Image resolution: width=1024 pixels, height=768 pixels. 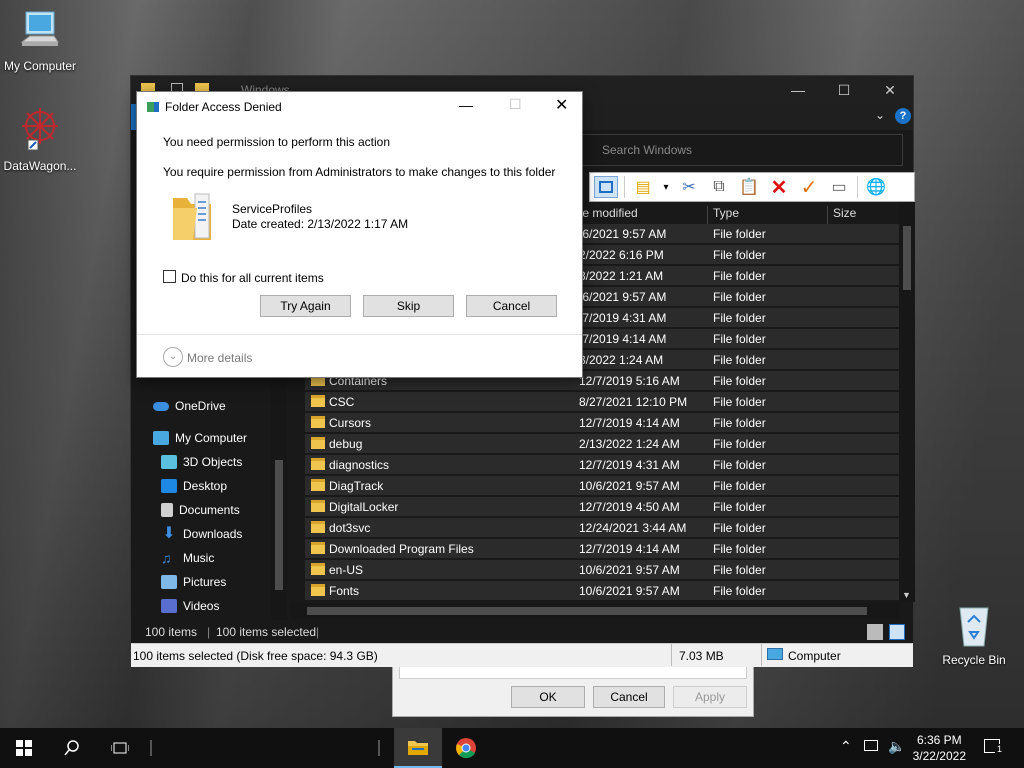 I want to click on file-name: en-US, so click(x=346, y=570).